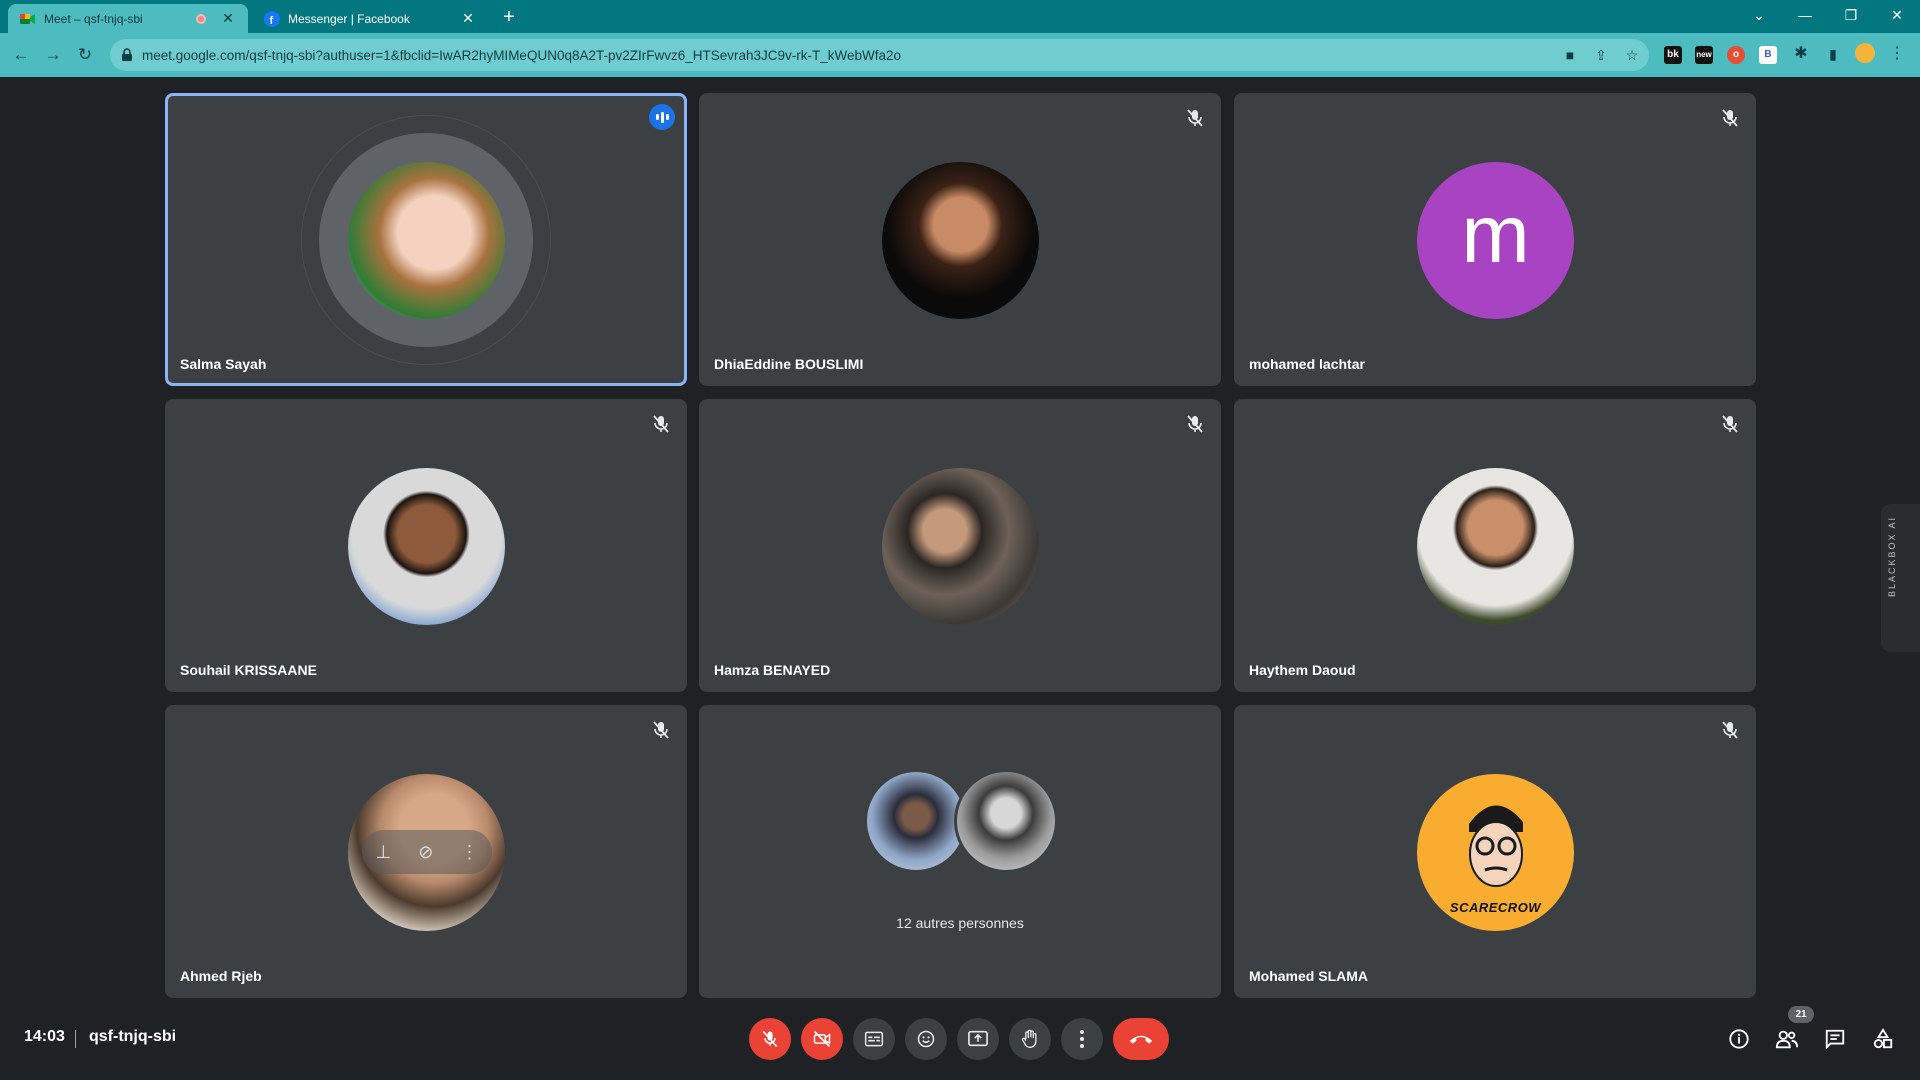 The width and height of the screenshot is (1920, 1080). Describe the element at coordinates (1307, 364) in the screenshot. I see `participant-name: mohamed lachtar` at that location.